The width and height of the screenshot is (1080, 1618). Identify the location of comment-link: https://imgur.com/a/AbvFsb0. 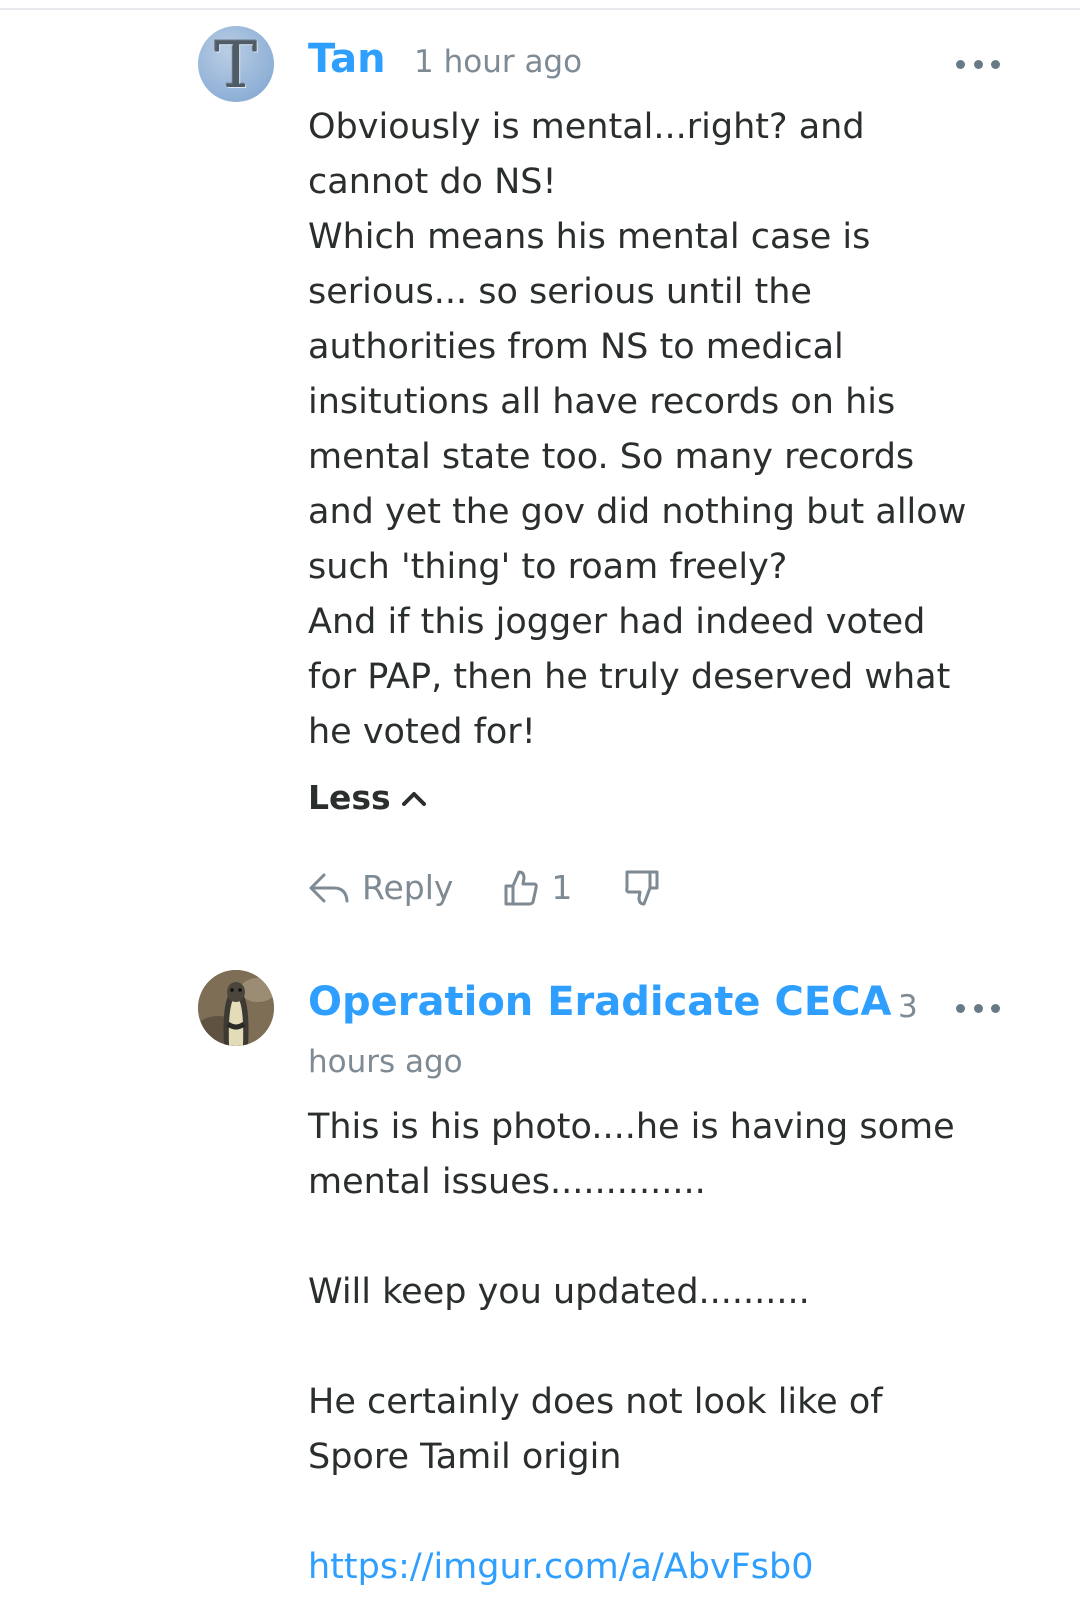
(658, 1567).